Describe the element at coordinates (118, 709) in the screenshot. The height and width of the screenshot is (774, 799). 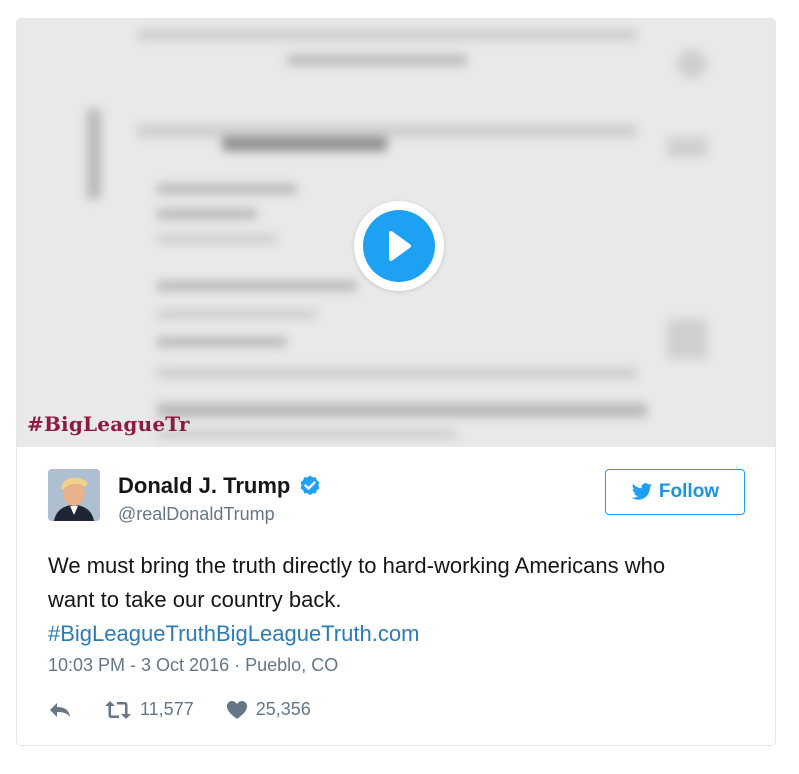
I see `retweet-icon` at that location.